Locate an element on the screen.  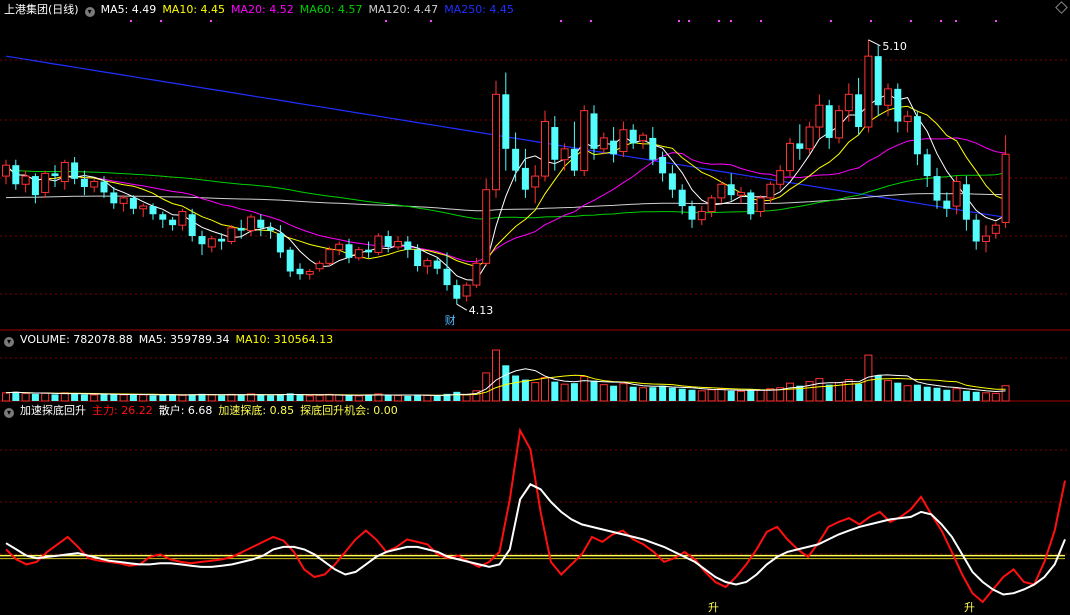
finance-event-label: 财 is located at coordinates (450, 320).